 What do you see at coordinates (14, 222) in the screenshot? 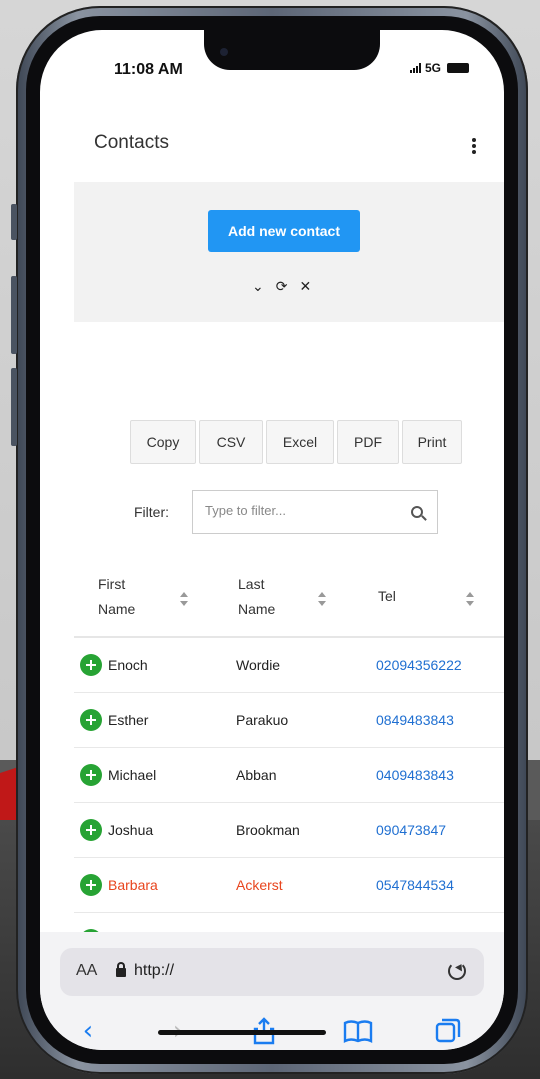
I see `silent-switch` at bounding box center [14, 222].